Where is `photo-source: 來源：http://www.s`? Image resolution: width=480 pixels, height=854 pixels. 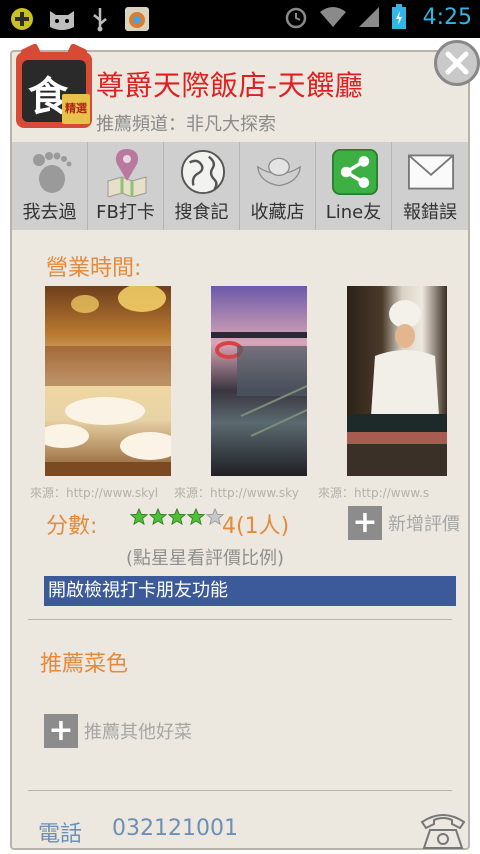
photo-source: 來源：http://www.s is located at coordinates (374, 493).